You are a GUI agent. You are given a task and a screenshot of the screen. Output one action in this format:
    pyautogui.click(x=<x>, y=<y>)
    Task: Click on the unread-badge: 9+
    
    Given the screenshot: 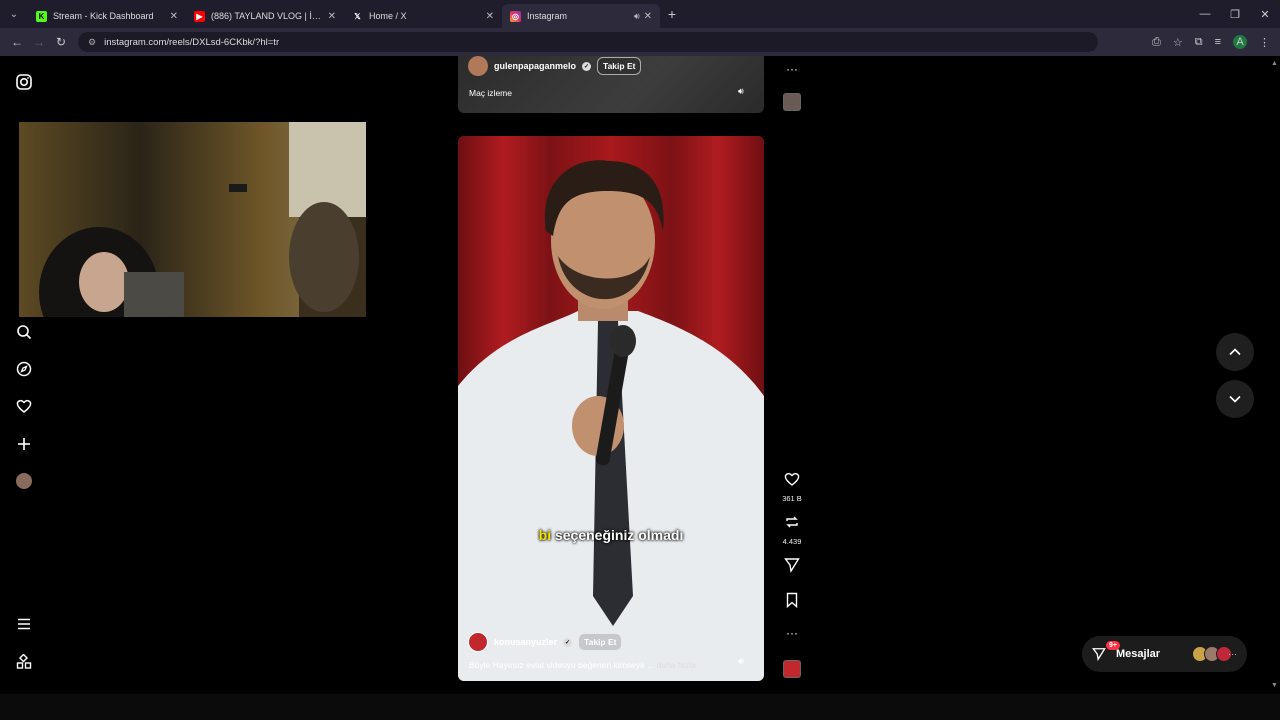 What is the action you would take?
    pyautogui.click(x=1113, y=645)
    